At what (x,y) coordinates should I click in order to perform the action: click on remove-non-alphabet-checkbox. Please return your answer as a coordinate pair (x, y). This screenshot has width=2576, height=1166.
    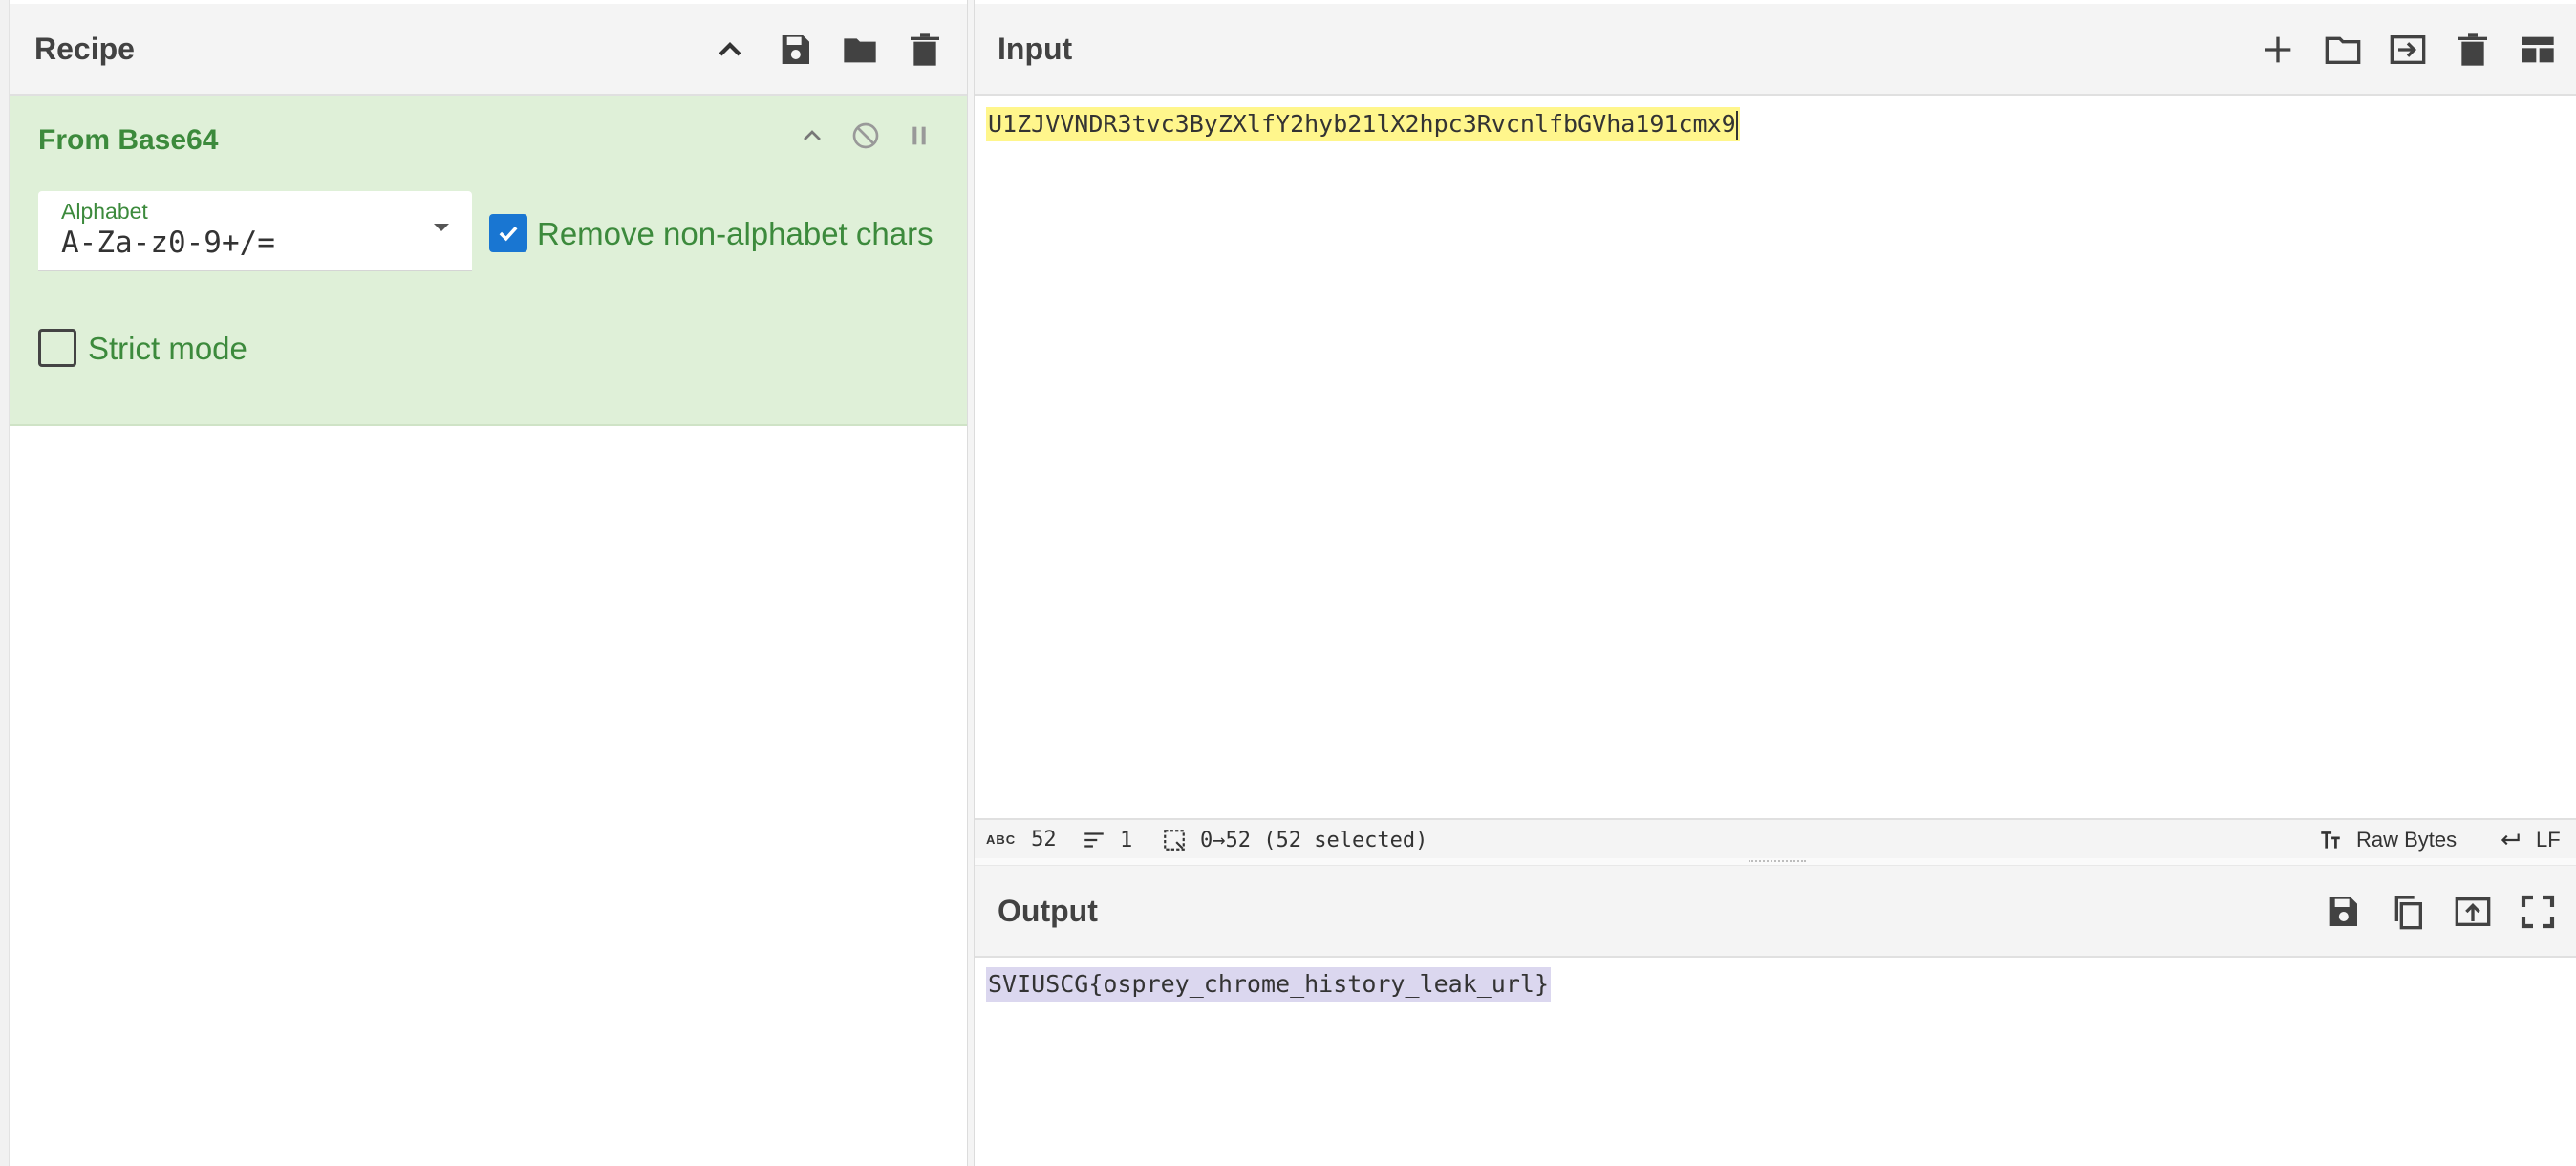
    Looking at the image, I should click on (508, 233).